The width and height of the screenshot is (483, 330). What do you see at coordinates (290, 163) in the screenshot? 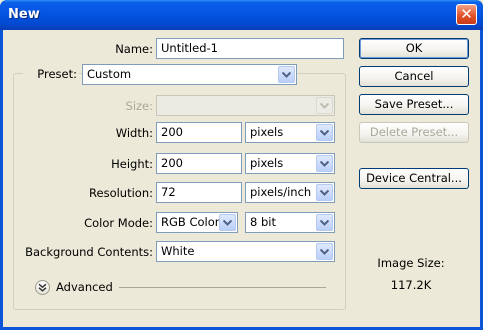
I see `height-unit-select: pixels` at bounding box center [290, 163].